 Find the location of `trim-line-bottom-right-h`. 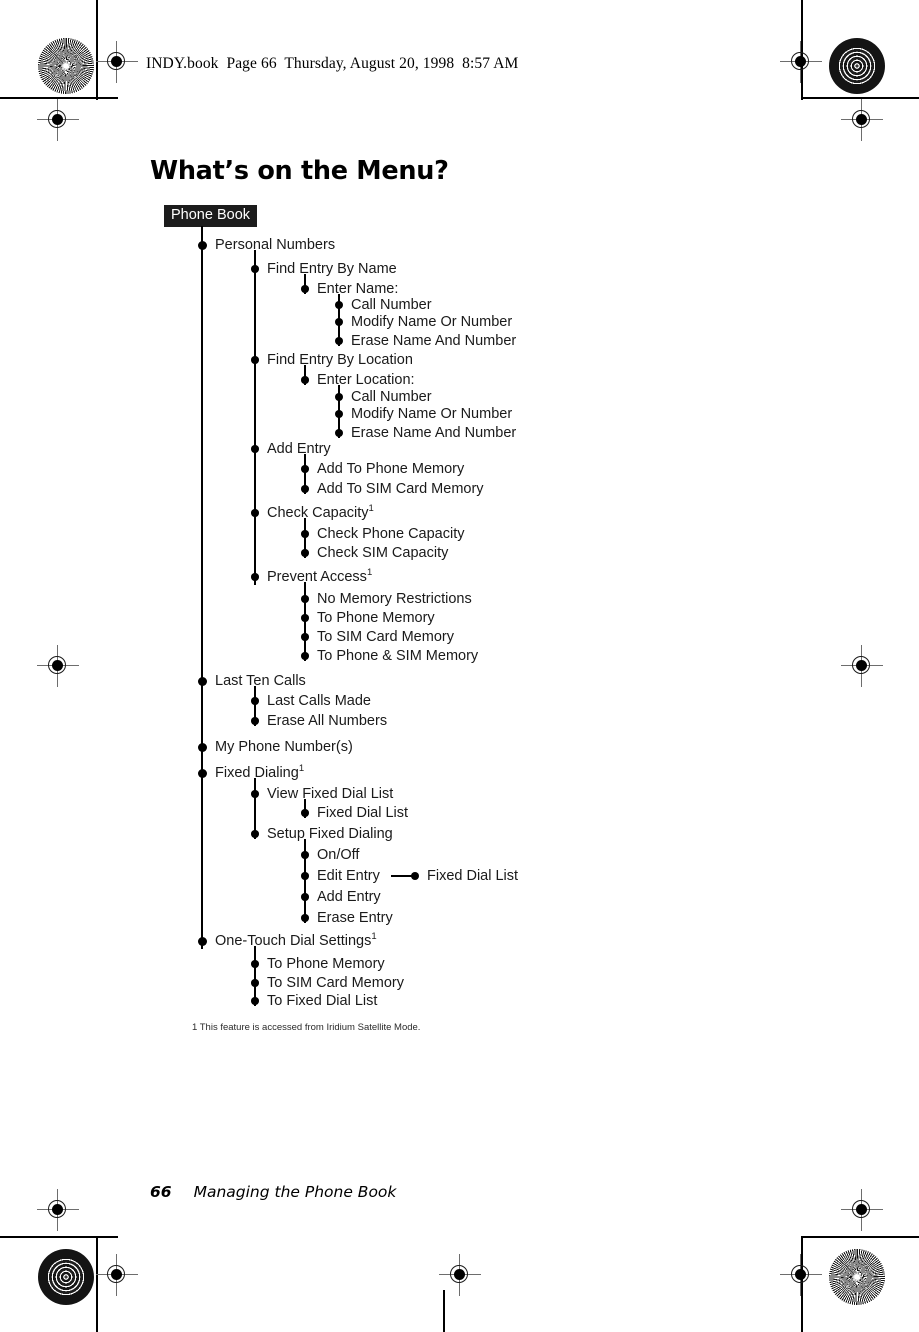

trim-line-bottom-right-h is located at coordinates (860, 1237).